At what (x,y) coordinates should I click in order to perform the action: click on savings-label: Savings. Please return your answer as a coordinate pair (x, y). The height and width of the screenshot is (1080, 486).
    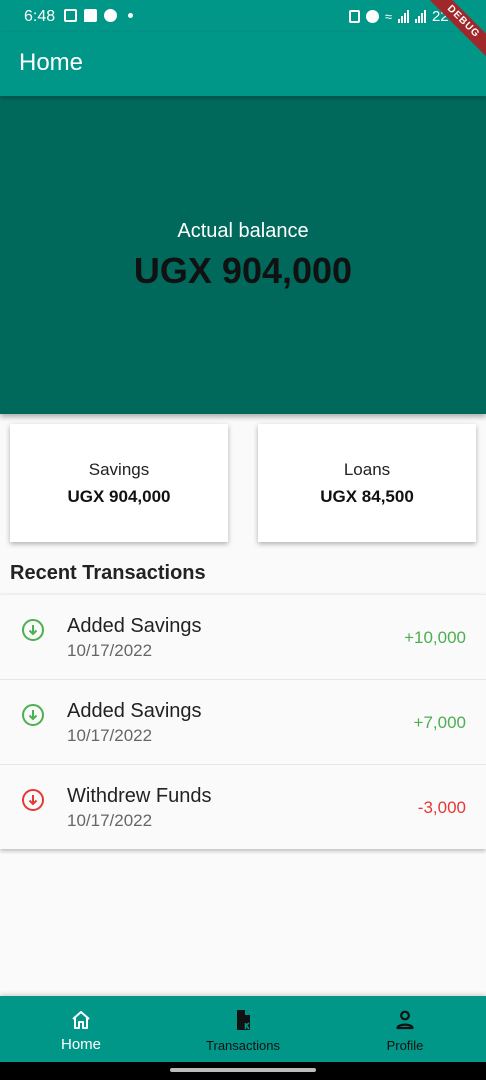
    Looking at the image, I should click on (119, 469).